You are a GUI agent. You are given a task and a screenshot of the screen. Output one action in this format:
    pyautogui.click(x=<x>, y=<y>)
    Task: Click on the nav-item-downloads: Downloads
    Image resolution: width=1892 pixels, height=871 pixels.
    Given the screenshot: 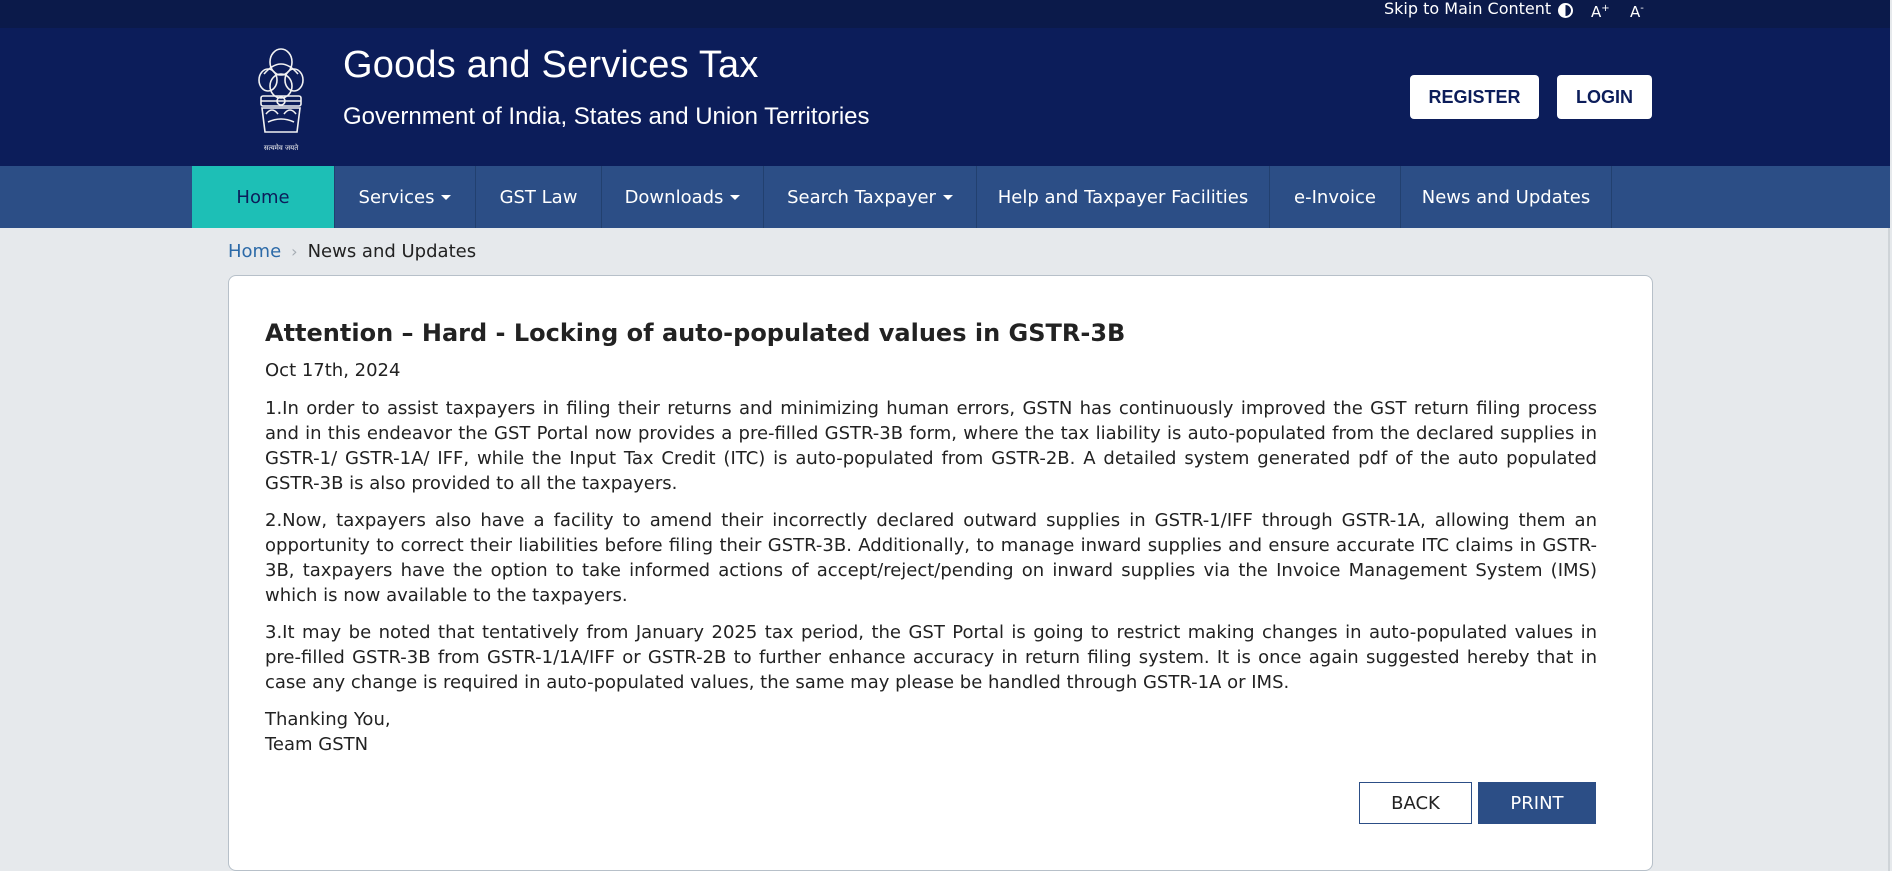 What is the action you would take?
    pyautogui.click(x=683, y=197)
    